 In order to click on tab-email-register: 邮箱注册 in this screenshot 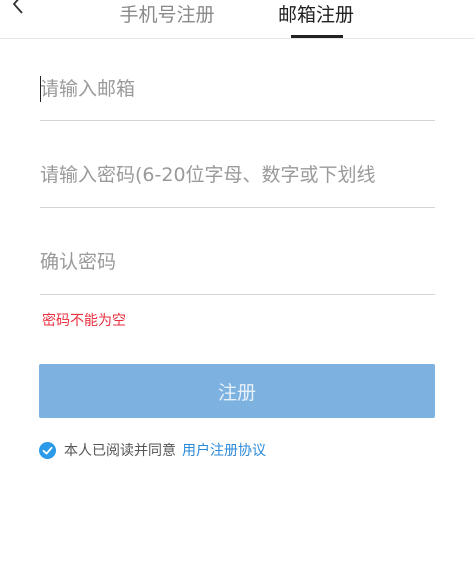, I will do `click(316, 19)`.